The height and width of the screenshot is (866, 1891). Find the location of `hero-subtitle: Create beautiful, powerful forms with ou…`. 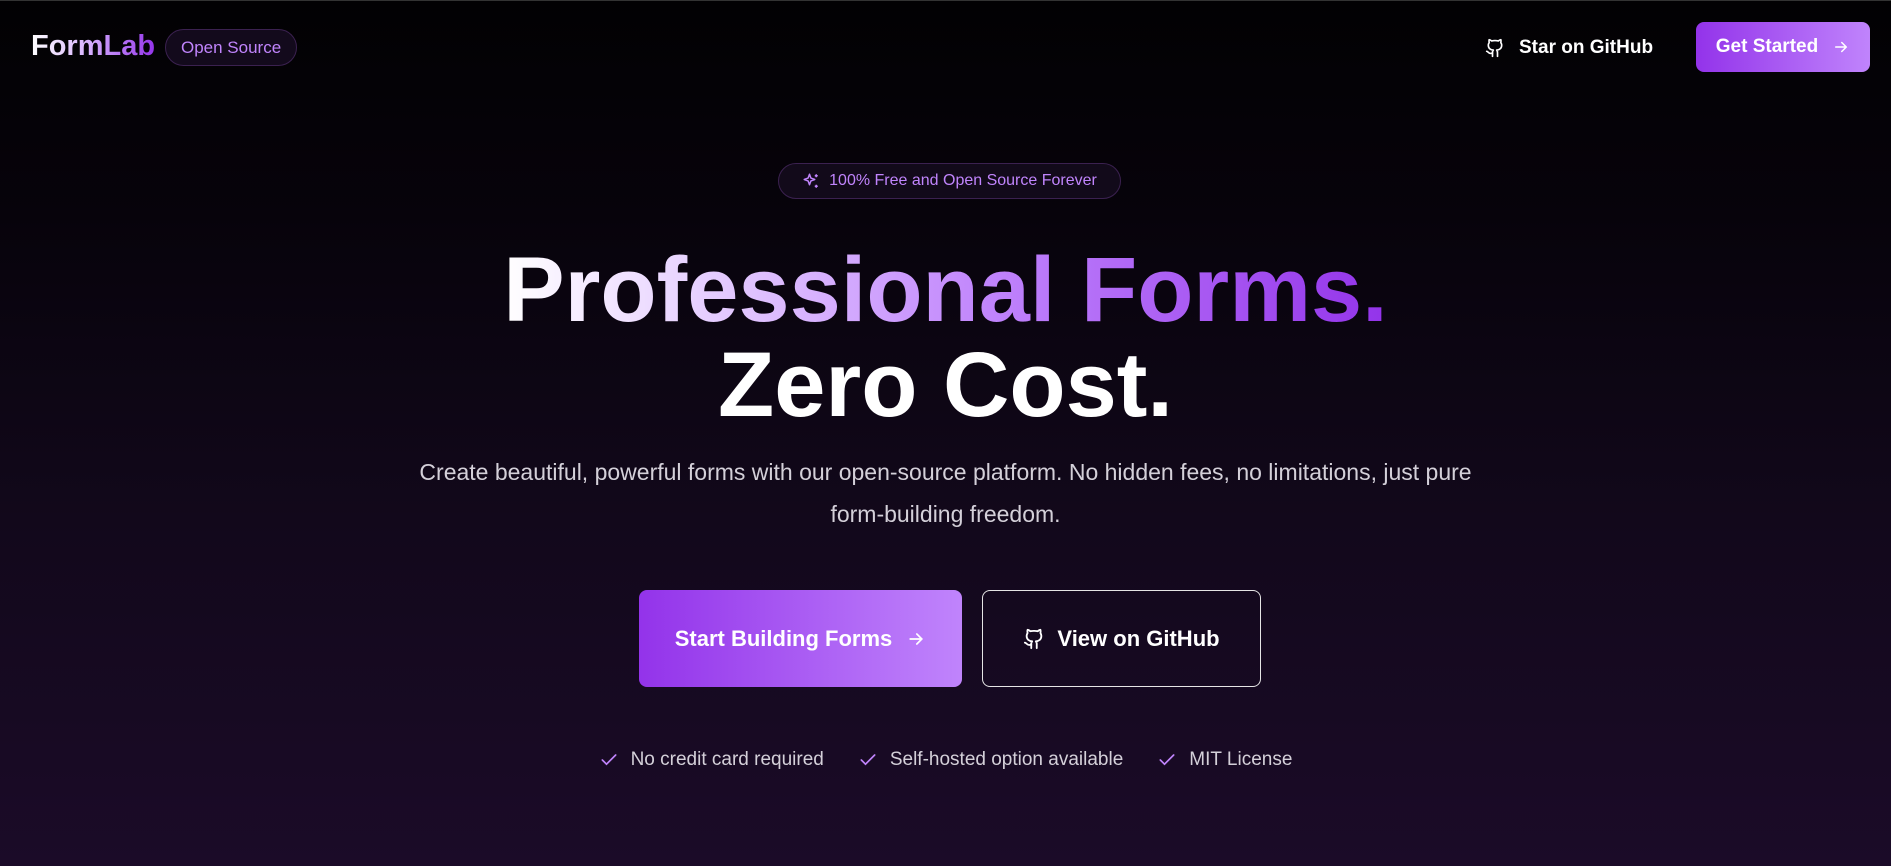

hero-subtitle: Create beautiful, powerful forms with ou… is located at coordinates (945, 493).